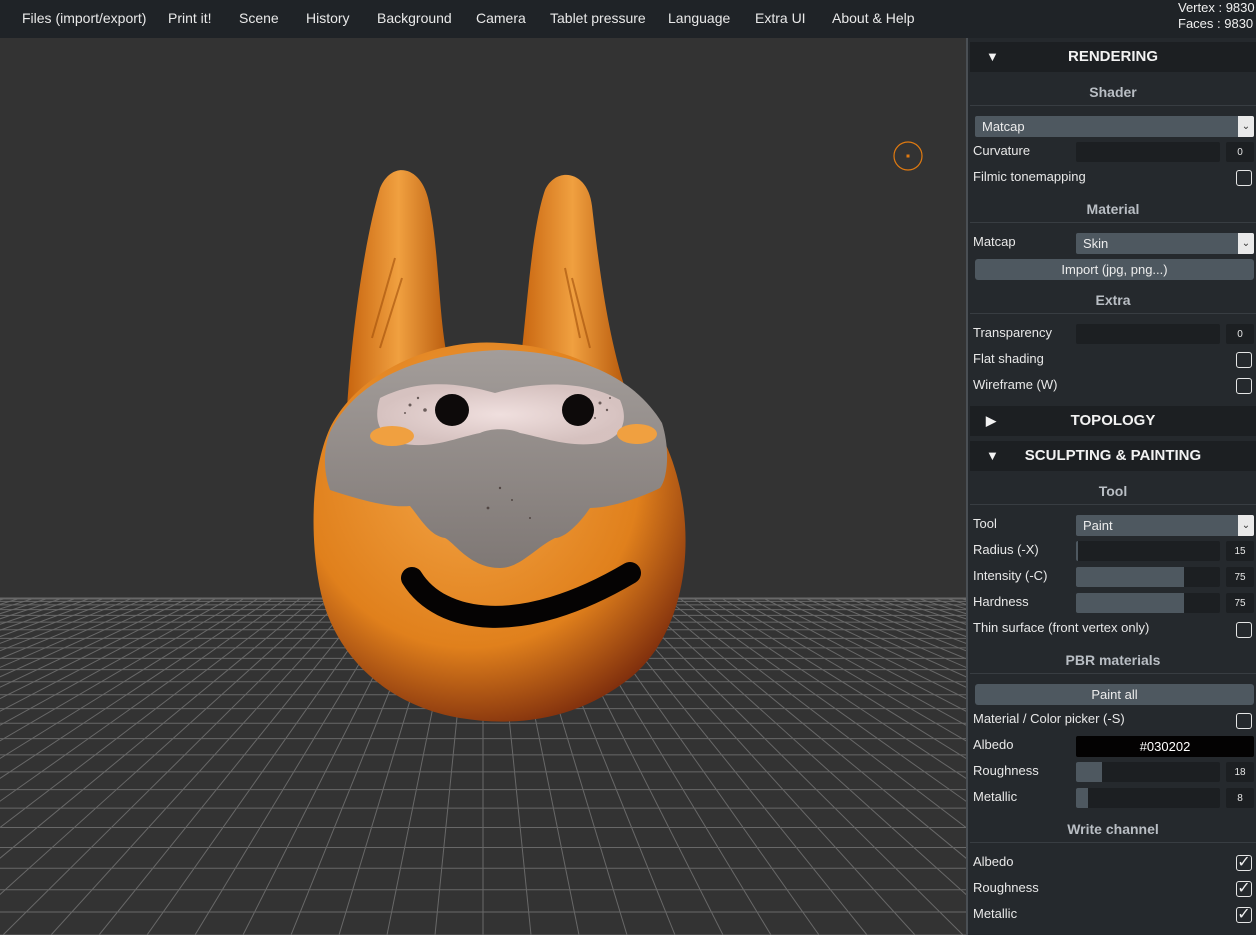  What do you see at coordinates (1240, 152) in the screenshot?
I see `curvature-value: 0` at bounding box center [1240, 152].